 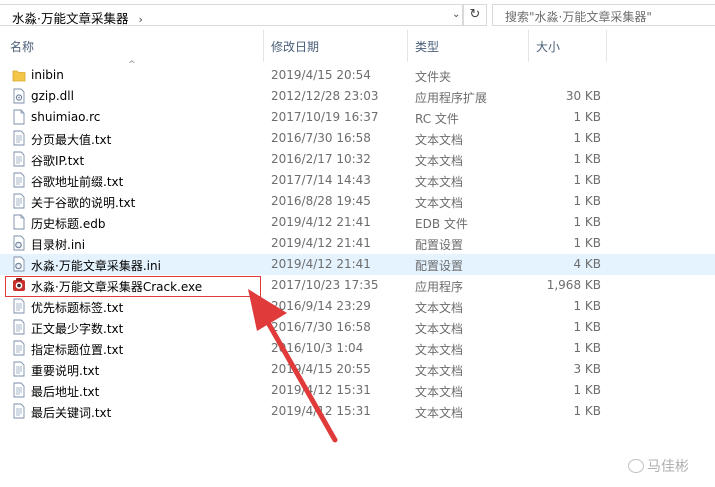 What do you see at coordinates (433, 77) in the screenshot?
I see `file-type: 文件夹` at bounding box center [433, 77].